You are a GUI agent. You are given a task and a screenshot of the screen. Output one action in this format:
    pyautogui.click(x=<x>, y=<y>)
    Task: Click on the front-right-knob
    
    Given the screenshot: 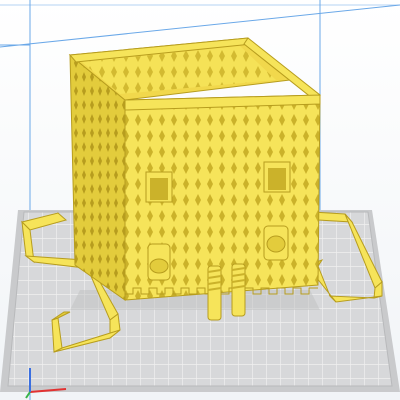 What is the action you would take?
    pyautogui.click(x=276, y=243)
    